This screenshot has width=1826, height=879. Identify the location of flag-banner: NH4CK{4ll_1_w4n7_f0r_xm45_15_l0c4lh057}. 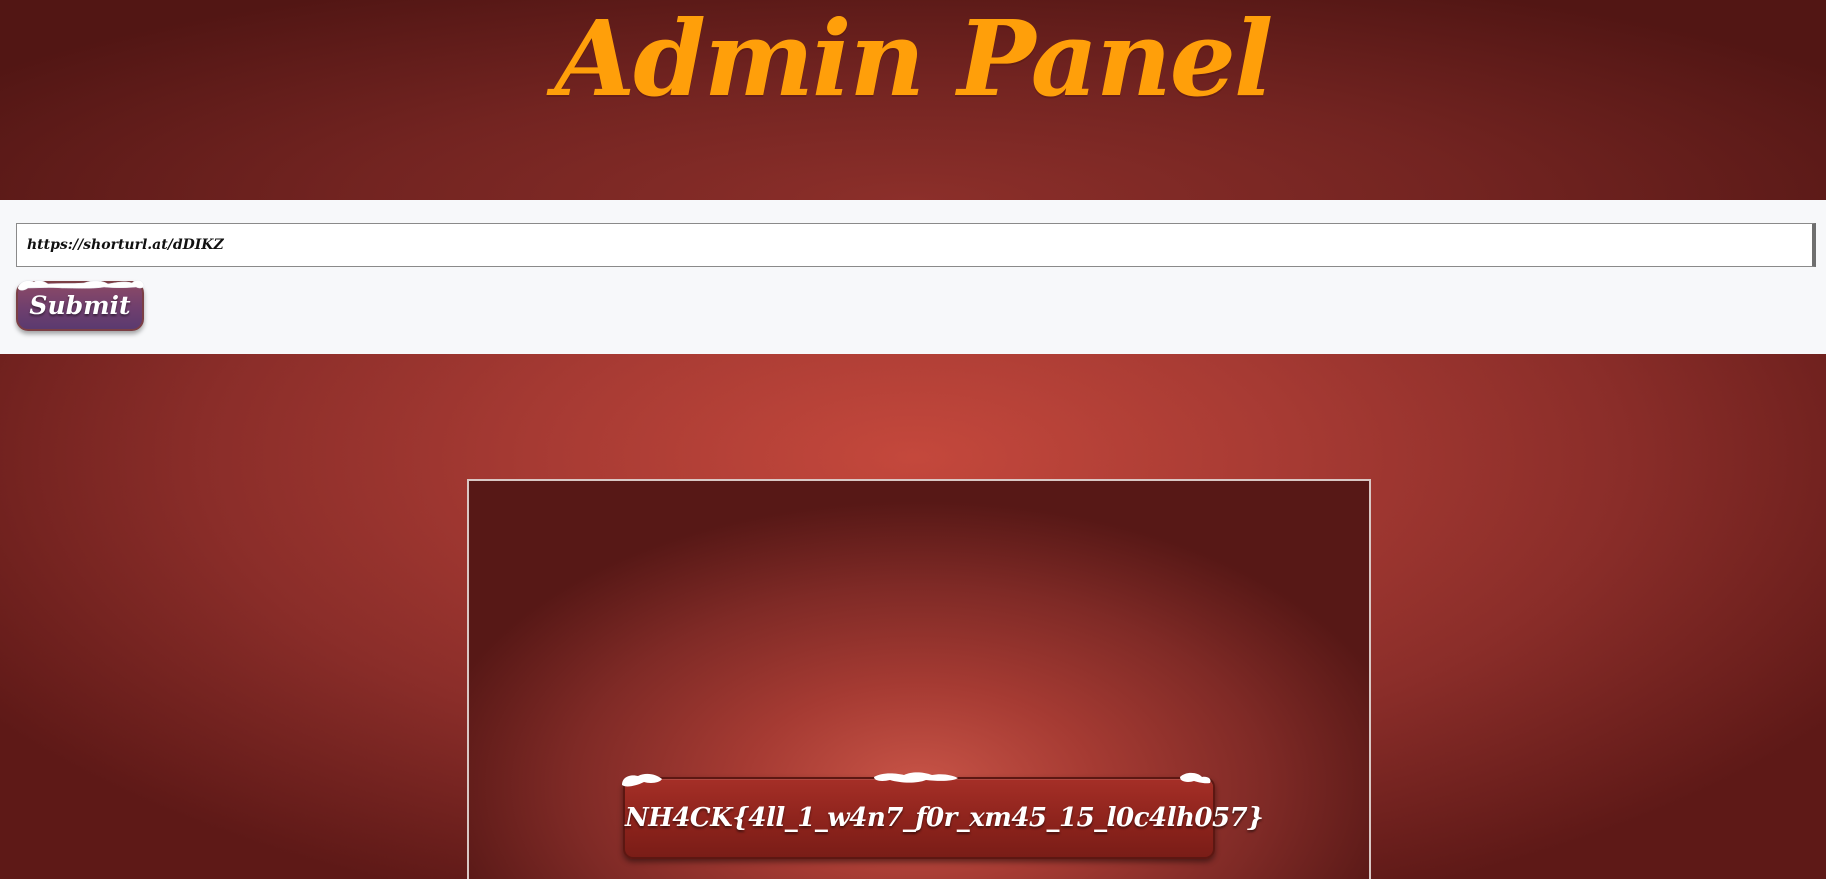
(943, 818).